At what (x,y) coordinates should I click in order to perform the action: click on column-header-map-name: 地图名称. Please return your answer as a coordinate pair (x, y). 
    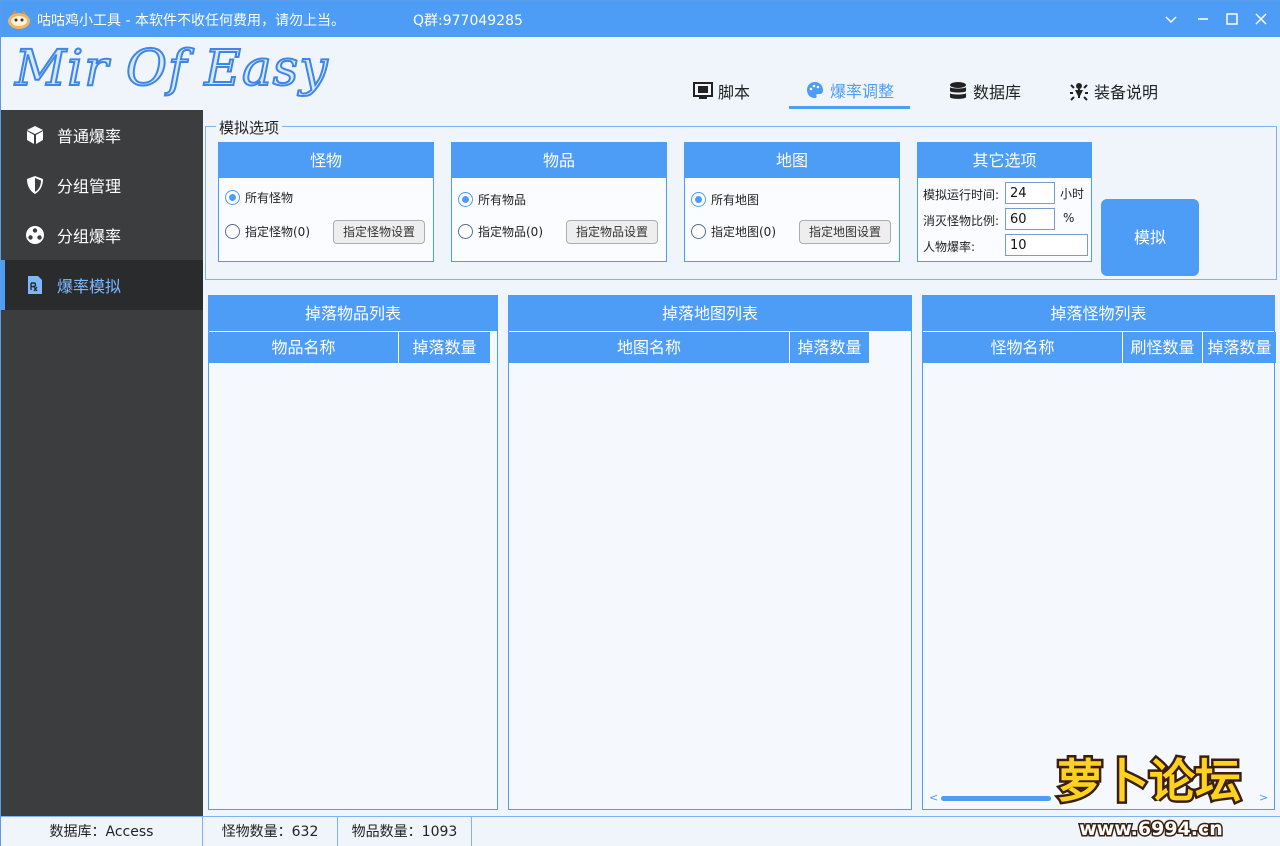
    Looking at the image, I should click on (649, 347).